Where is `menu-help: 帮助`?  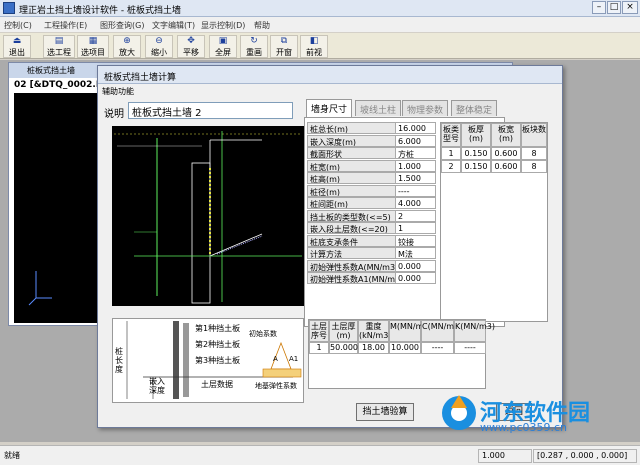
menu-help: 帮助 is located at coordinates (262, 25).